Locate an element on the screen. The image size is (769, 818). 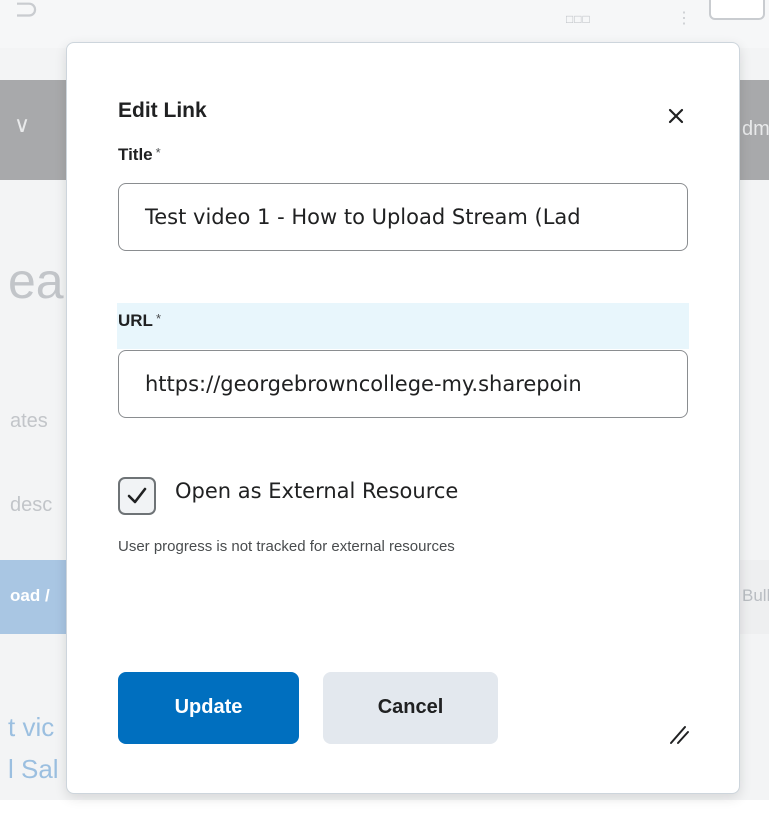
chevron-down-icon: ∨ is located at coordinates (22, 125).